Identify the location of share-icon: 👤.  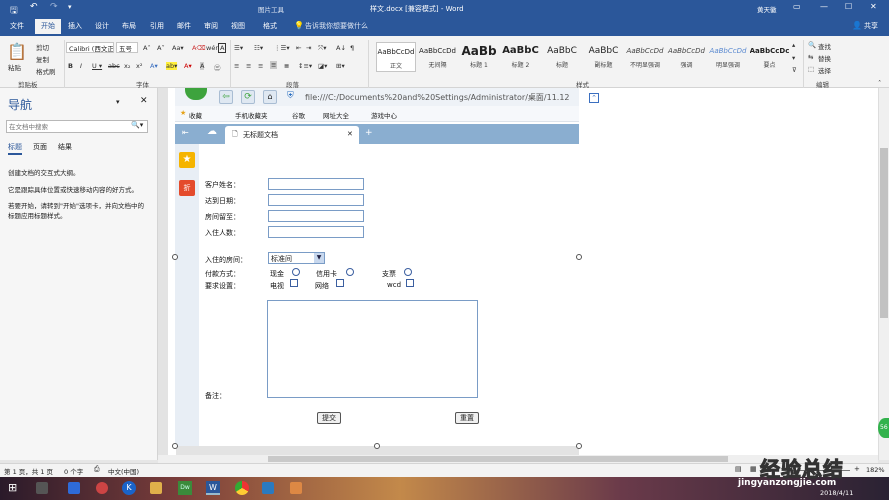
(857, 25).